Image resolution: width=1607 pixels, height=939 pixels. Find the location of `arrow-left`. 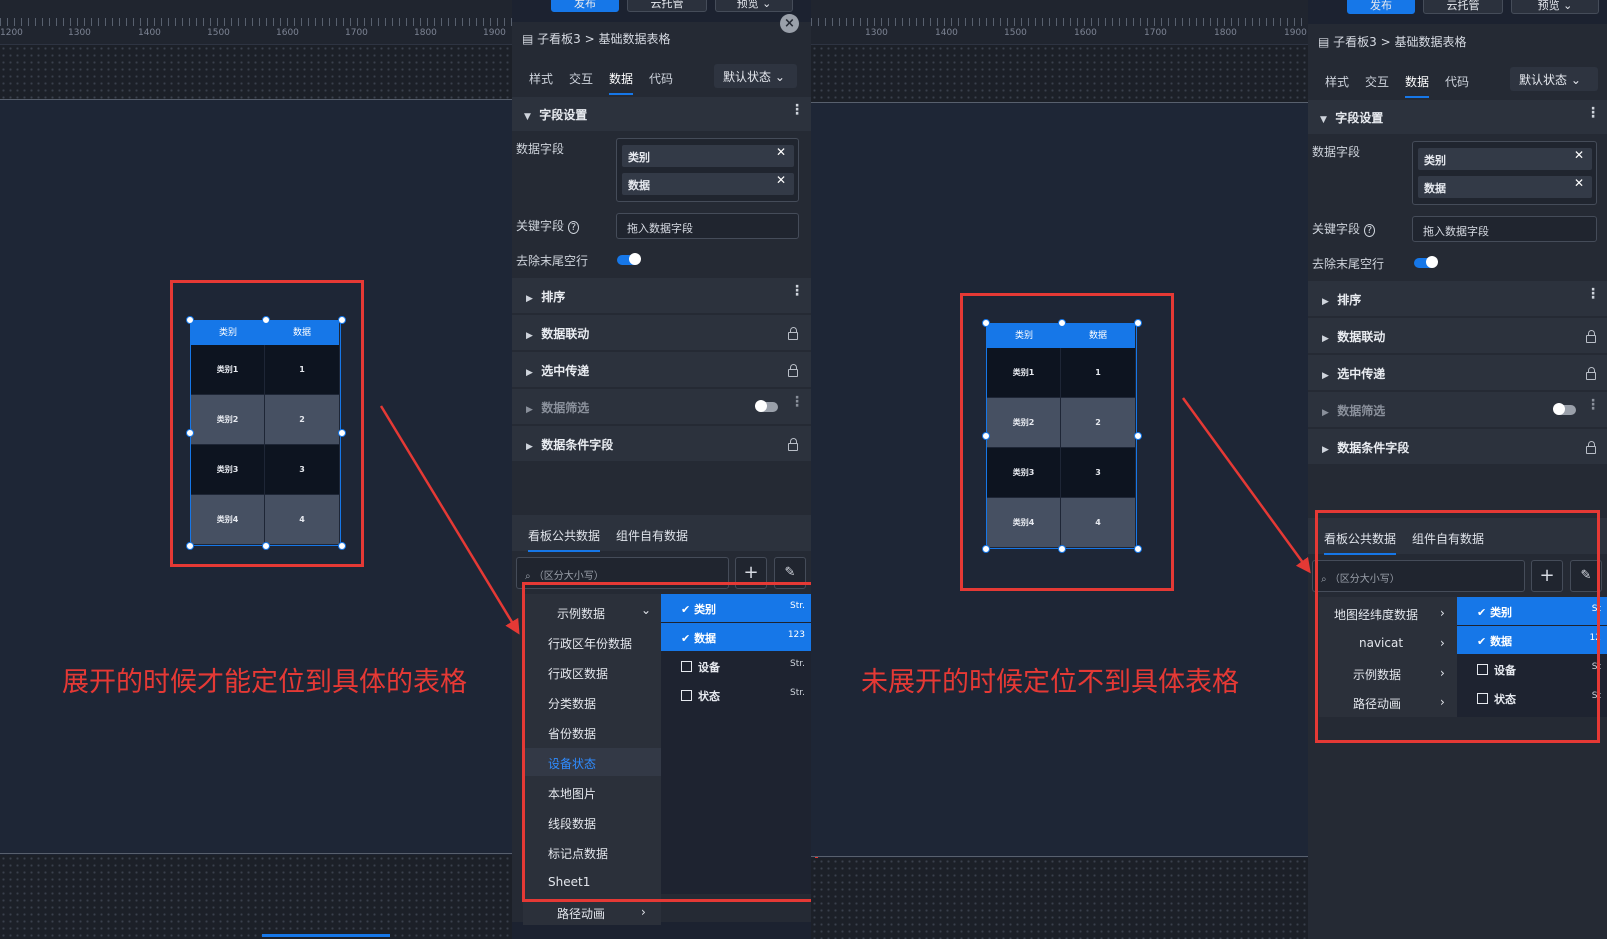

arrow-left is located at coordinates (449, 520).